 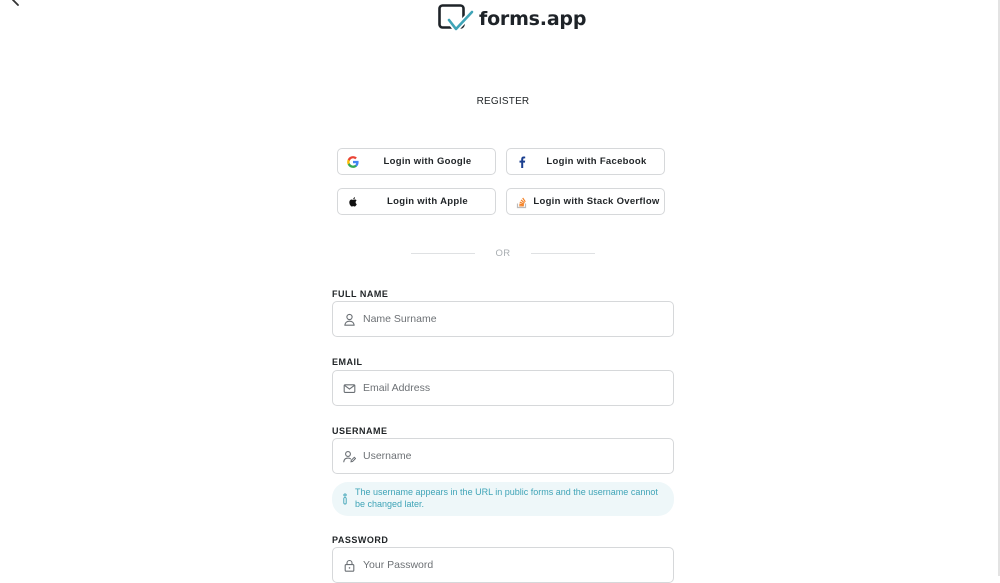 What do you see at coordinates (596, 161) in the screenshot?
I see `login-facebook-label: Login with Facebook` at bounding box center [596, 161].